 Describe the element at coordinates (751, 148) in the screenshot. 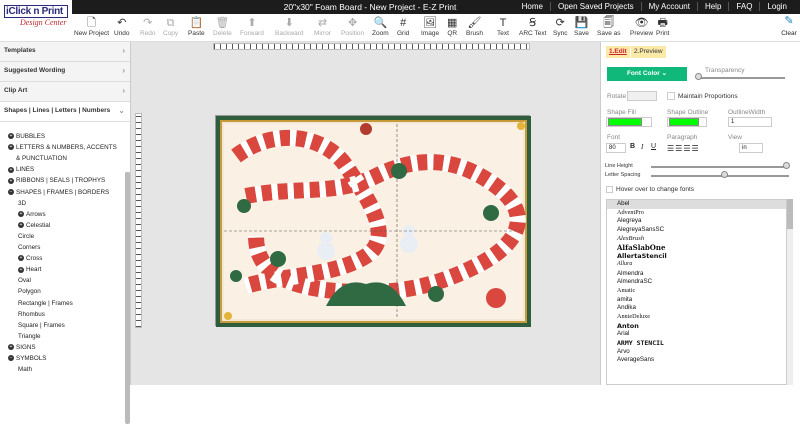

I see `view-unit-select: in` at that location.